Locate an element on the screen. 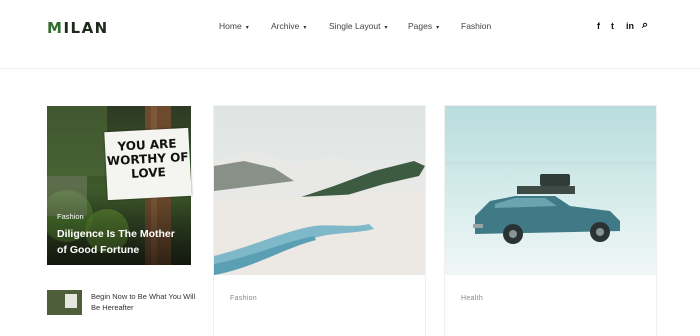 This screenshot has width=700, height=336. post-category: Fashion is located at coordinates (243, 298).